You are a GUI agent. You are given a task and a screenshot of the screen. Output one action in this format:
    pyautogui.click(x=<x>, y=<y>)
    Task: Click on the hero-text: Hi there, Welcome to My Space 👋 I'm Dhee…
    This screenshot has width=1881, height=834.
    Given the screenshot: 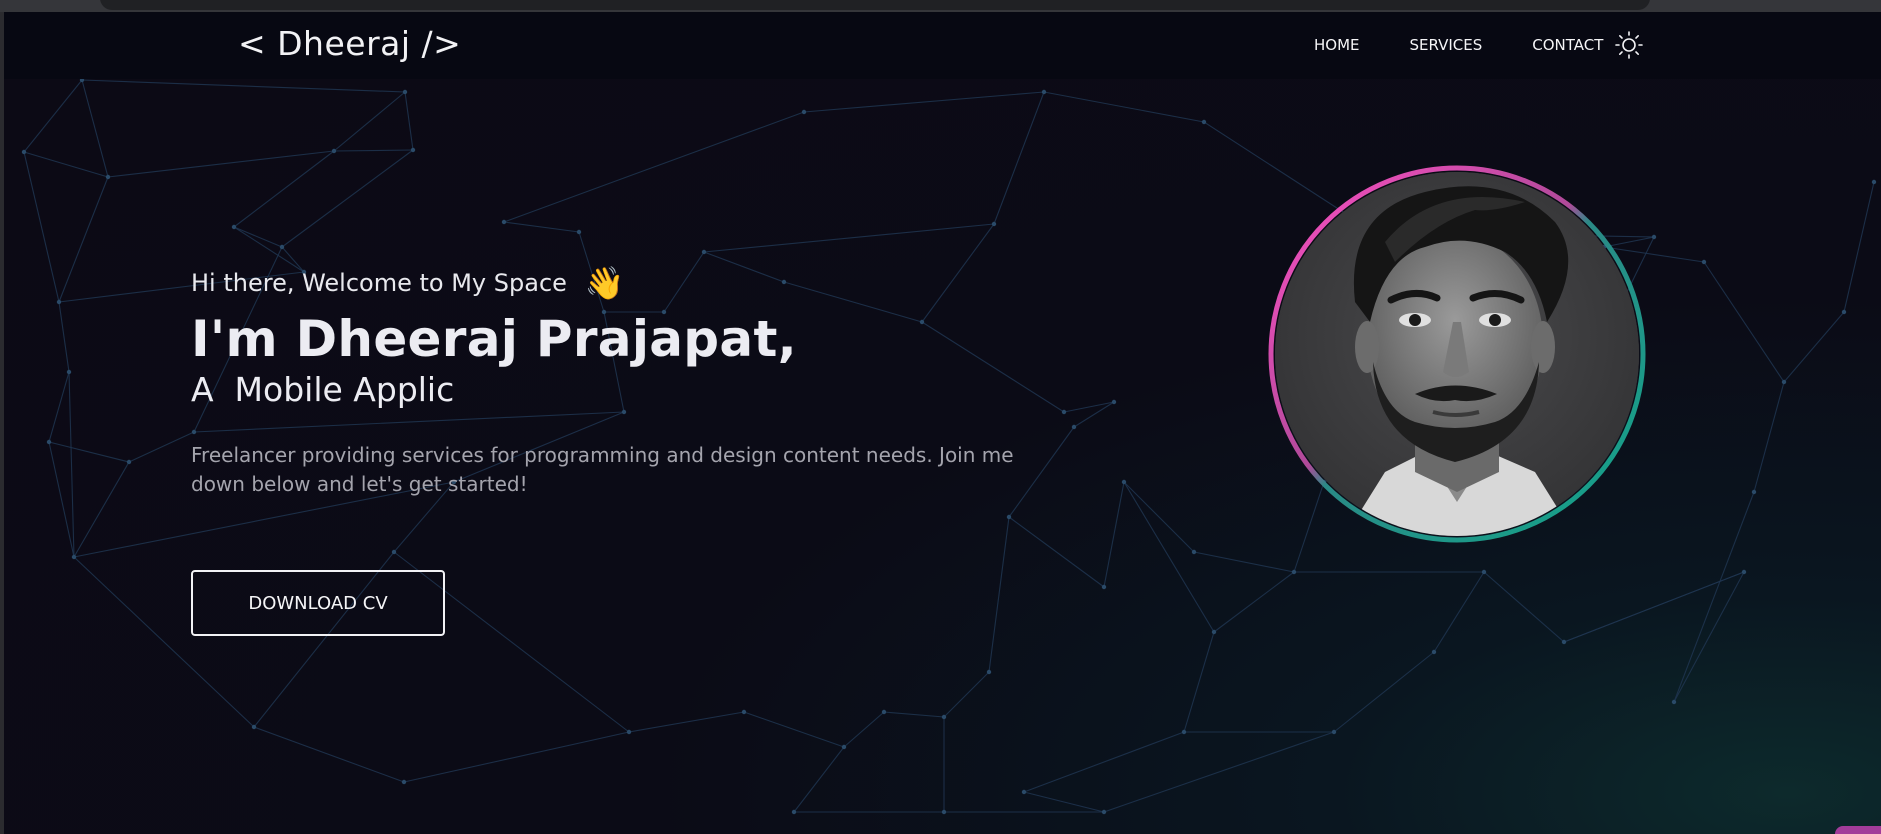 What is the action you would take?
    pyautogui.click(x=641, y=381)
    